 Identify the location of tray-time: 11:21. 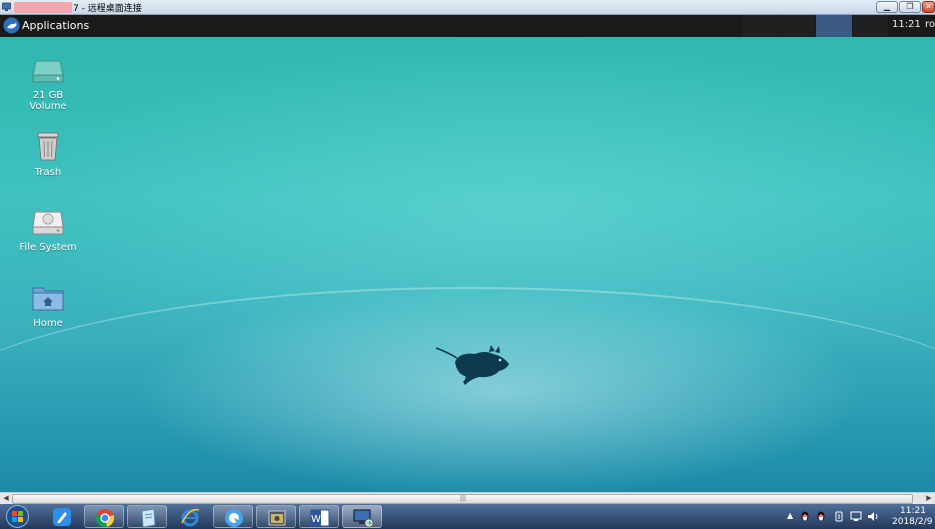
(913, 511).